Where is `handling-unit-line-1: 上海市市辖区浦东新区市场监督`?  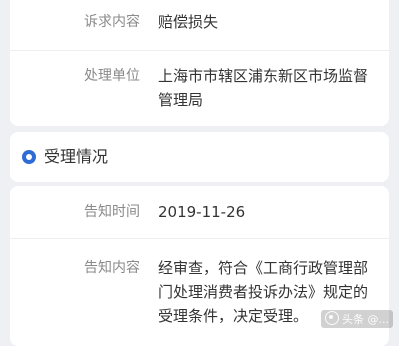 handling-unit-line-1: 上海市市辖区浦东新区市场监督 is located at coordinates (263, 76).